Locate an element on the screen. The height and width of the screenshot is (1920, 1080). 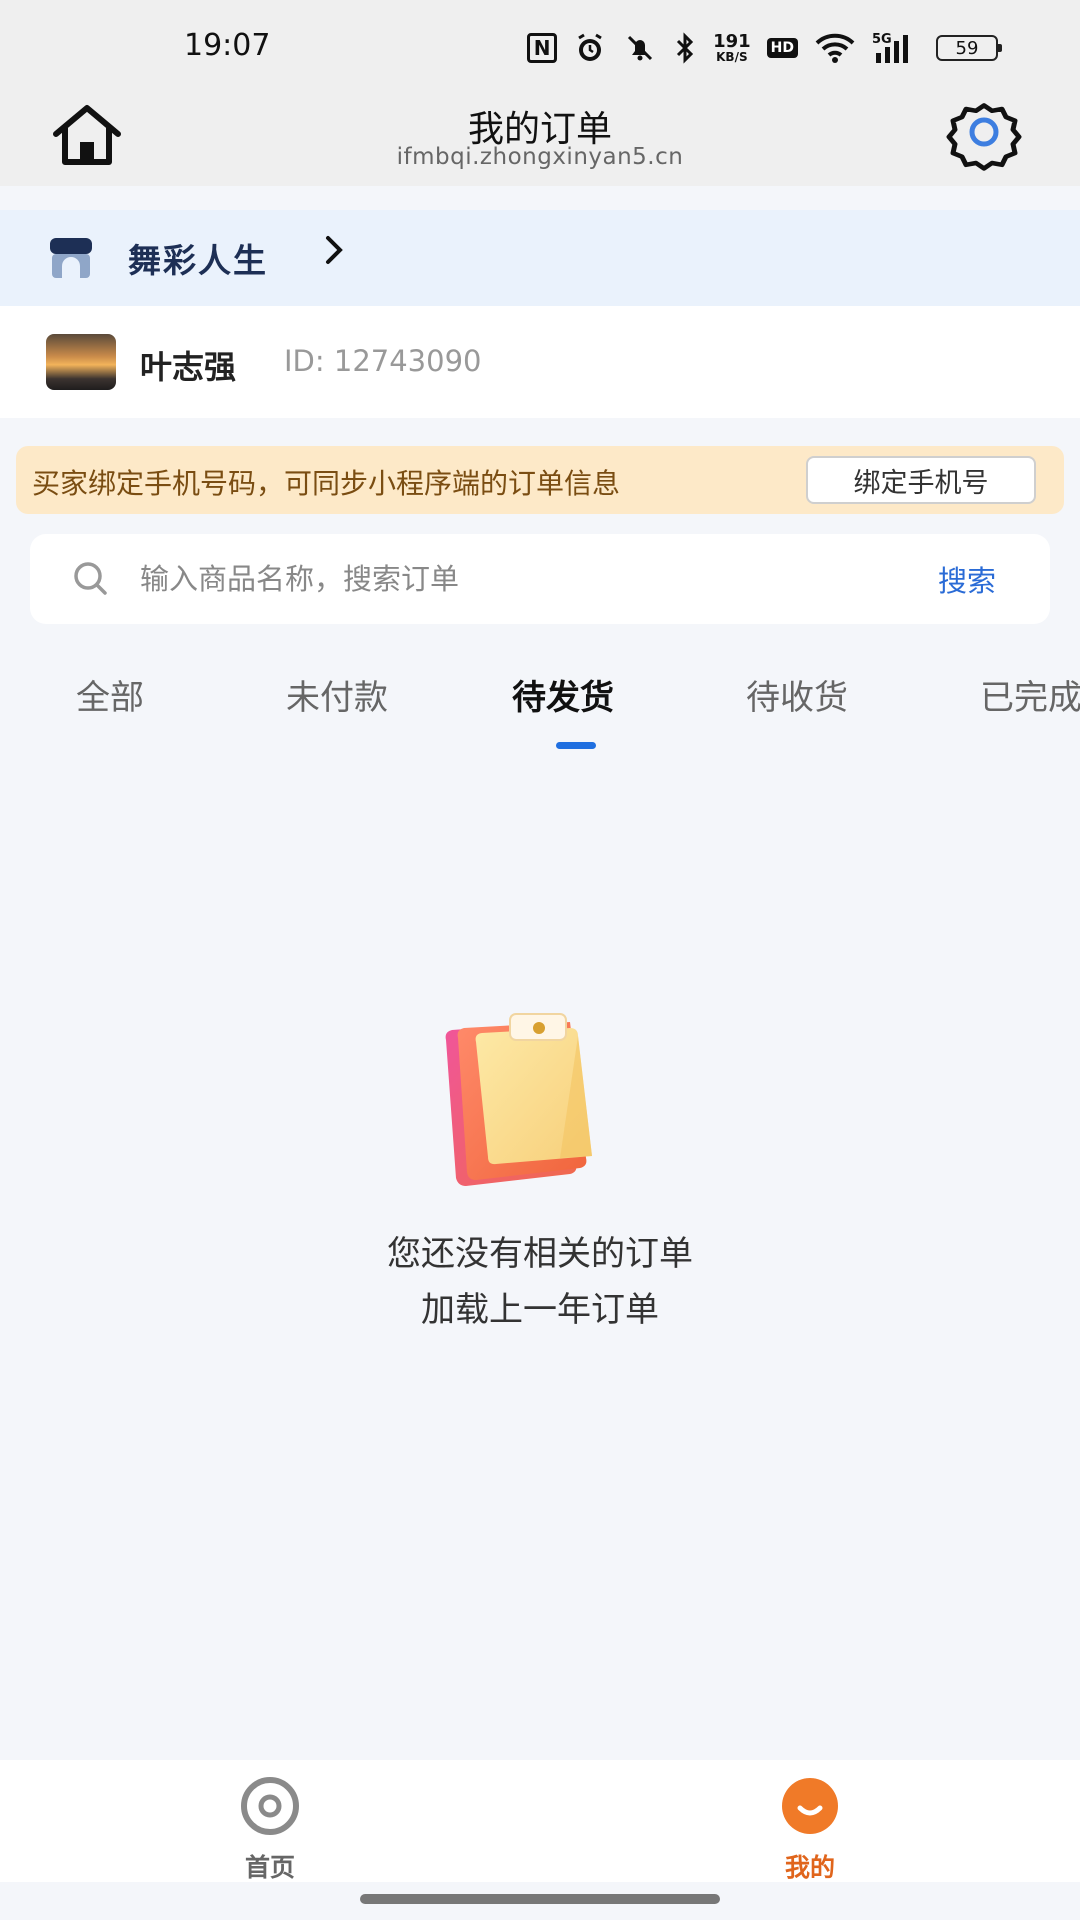
avatar is located at coordinates (81, 362).